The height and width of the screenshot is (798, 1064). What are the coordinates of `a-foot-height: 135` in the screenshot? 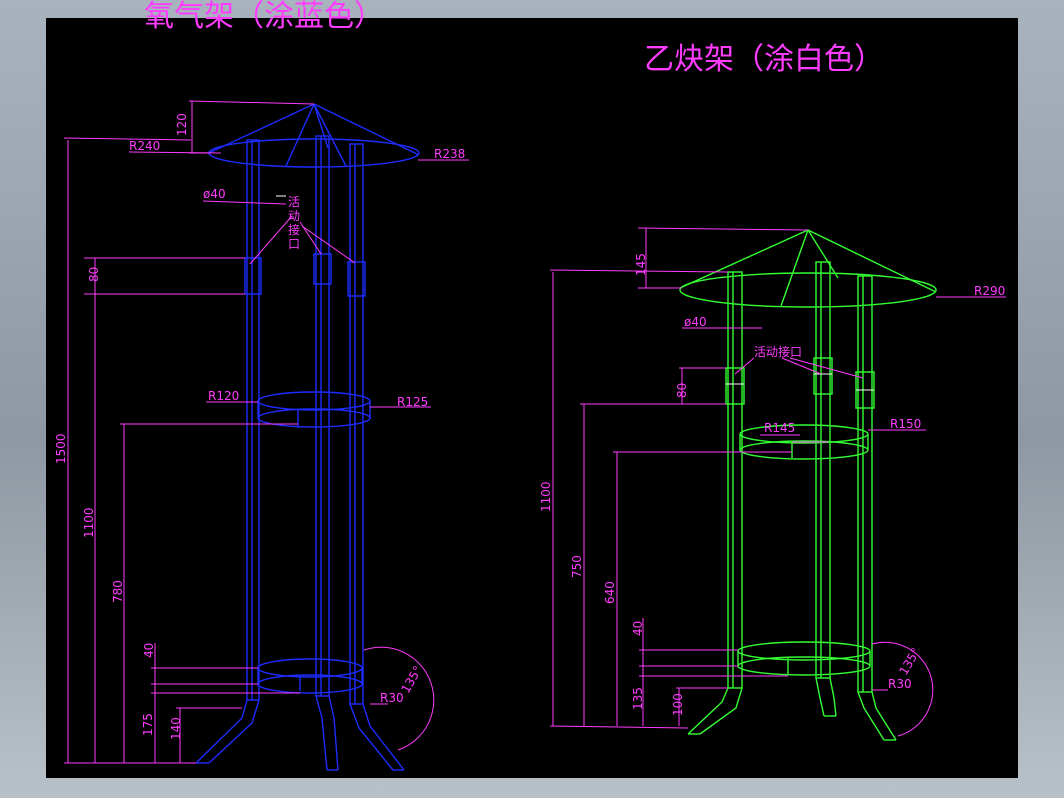 It's located at (638, 698).